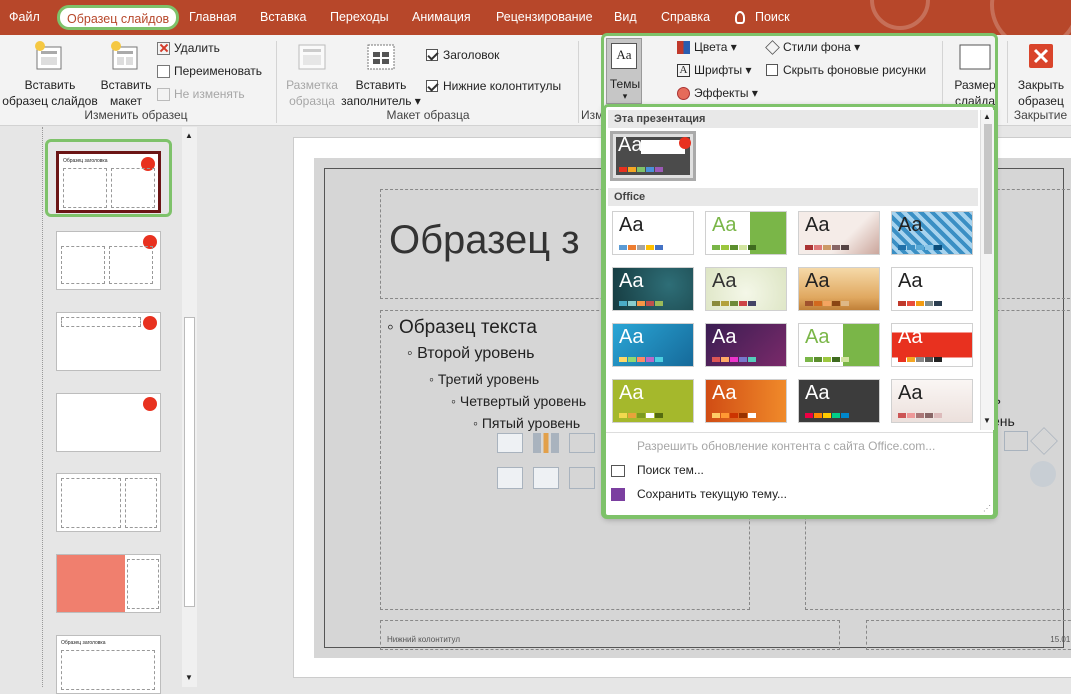 This screenshot has width=1071, height=694. What do you see at coordinates (618, 470) in the screenshot?
I see `folder-icon` at bounding box center [618, 470].